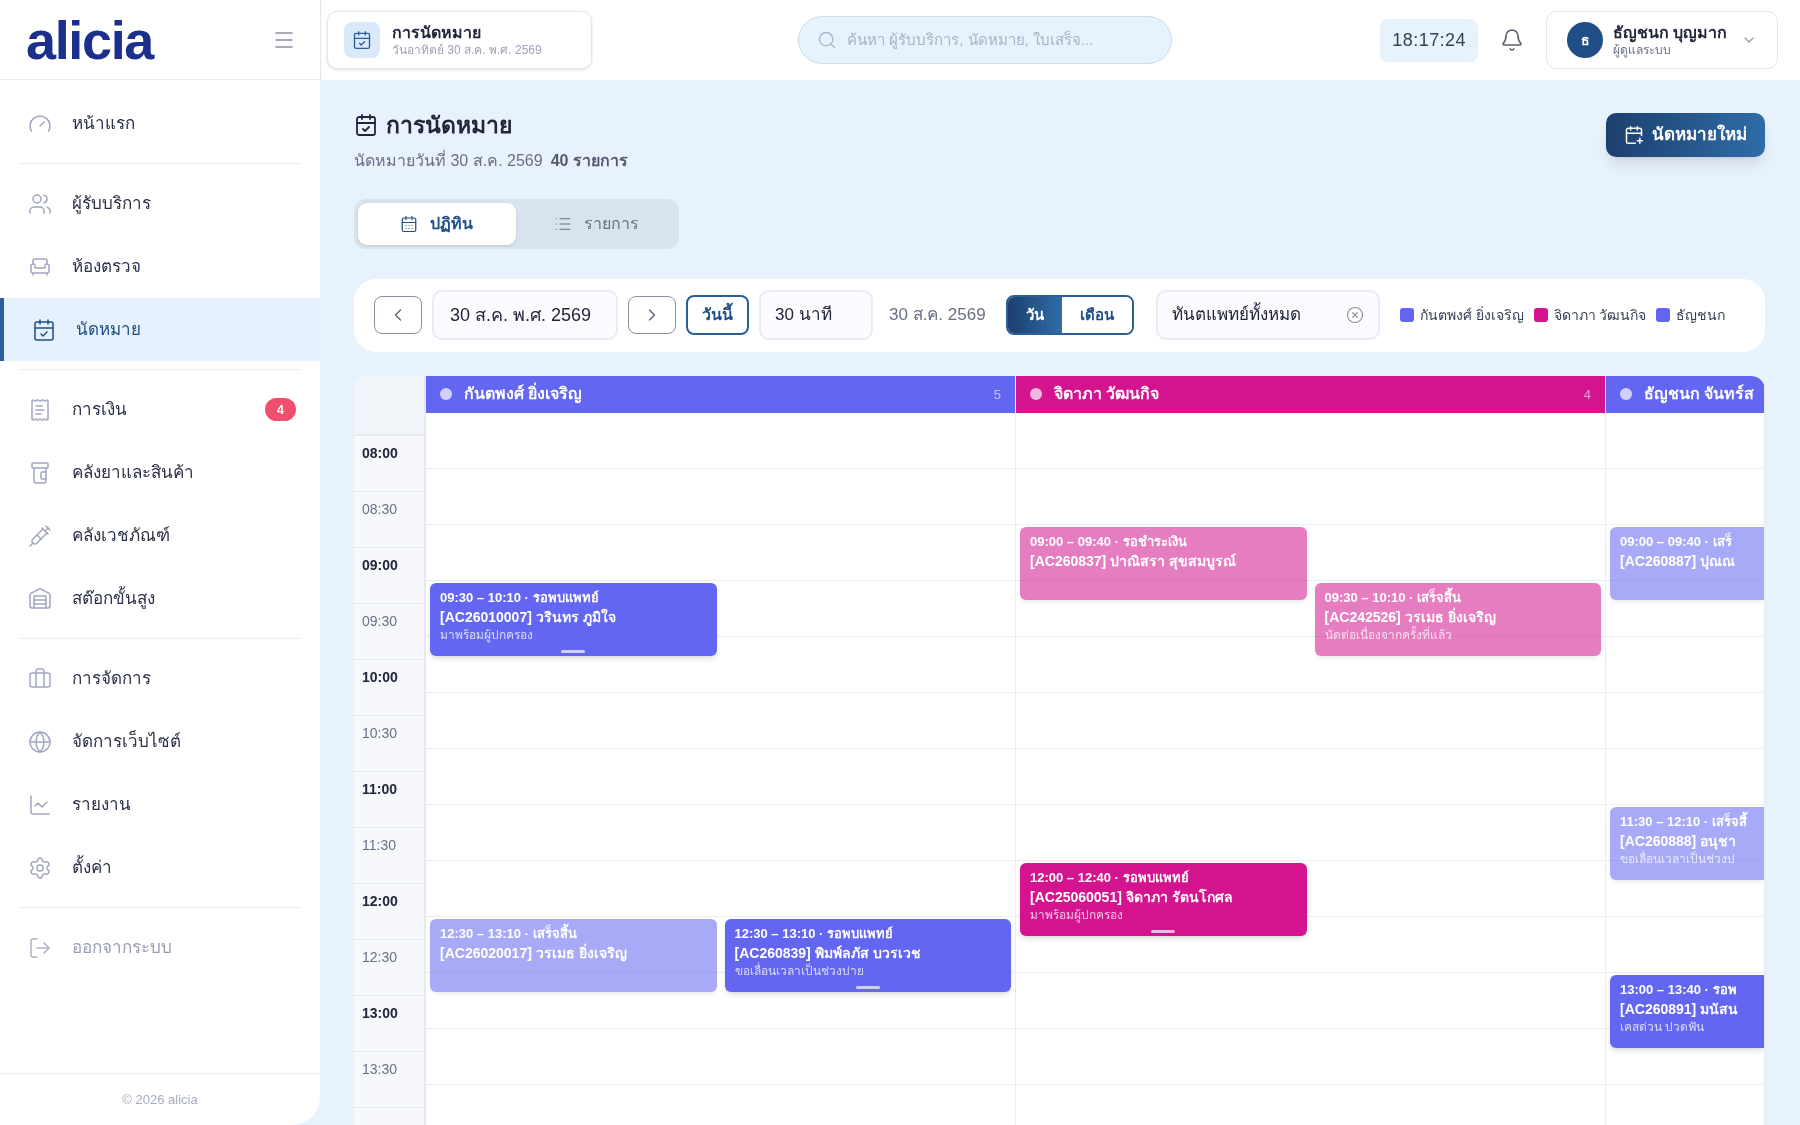 Image resolution: width=1800 pixels, height=1125 pixels. What do you see at coordinates (1354, 315) in the screenshot?
I see `clear-icon` at bounding box center [1354, 315].